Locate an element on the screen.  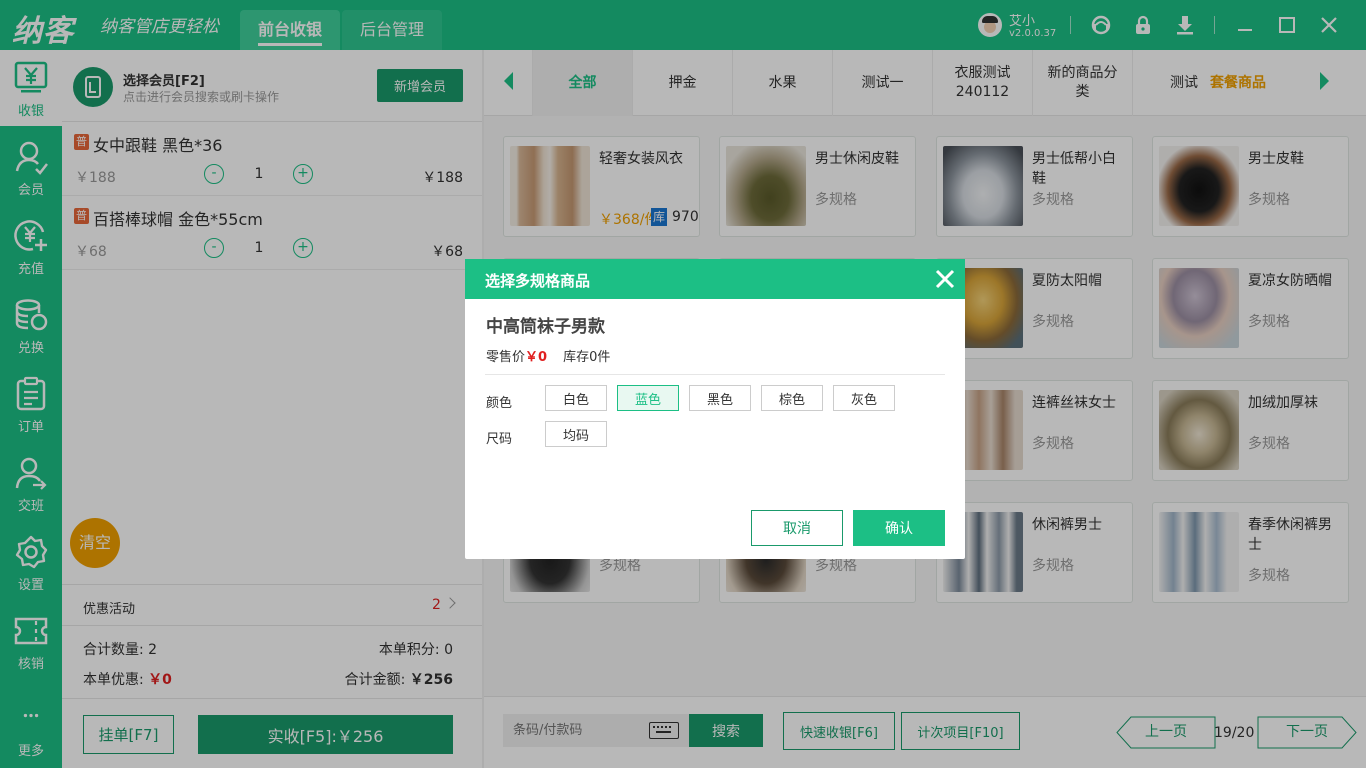
close-icon is located at coordinates (945, 279).